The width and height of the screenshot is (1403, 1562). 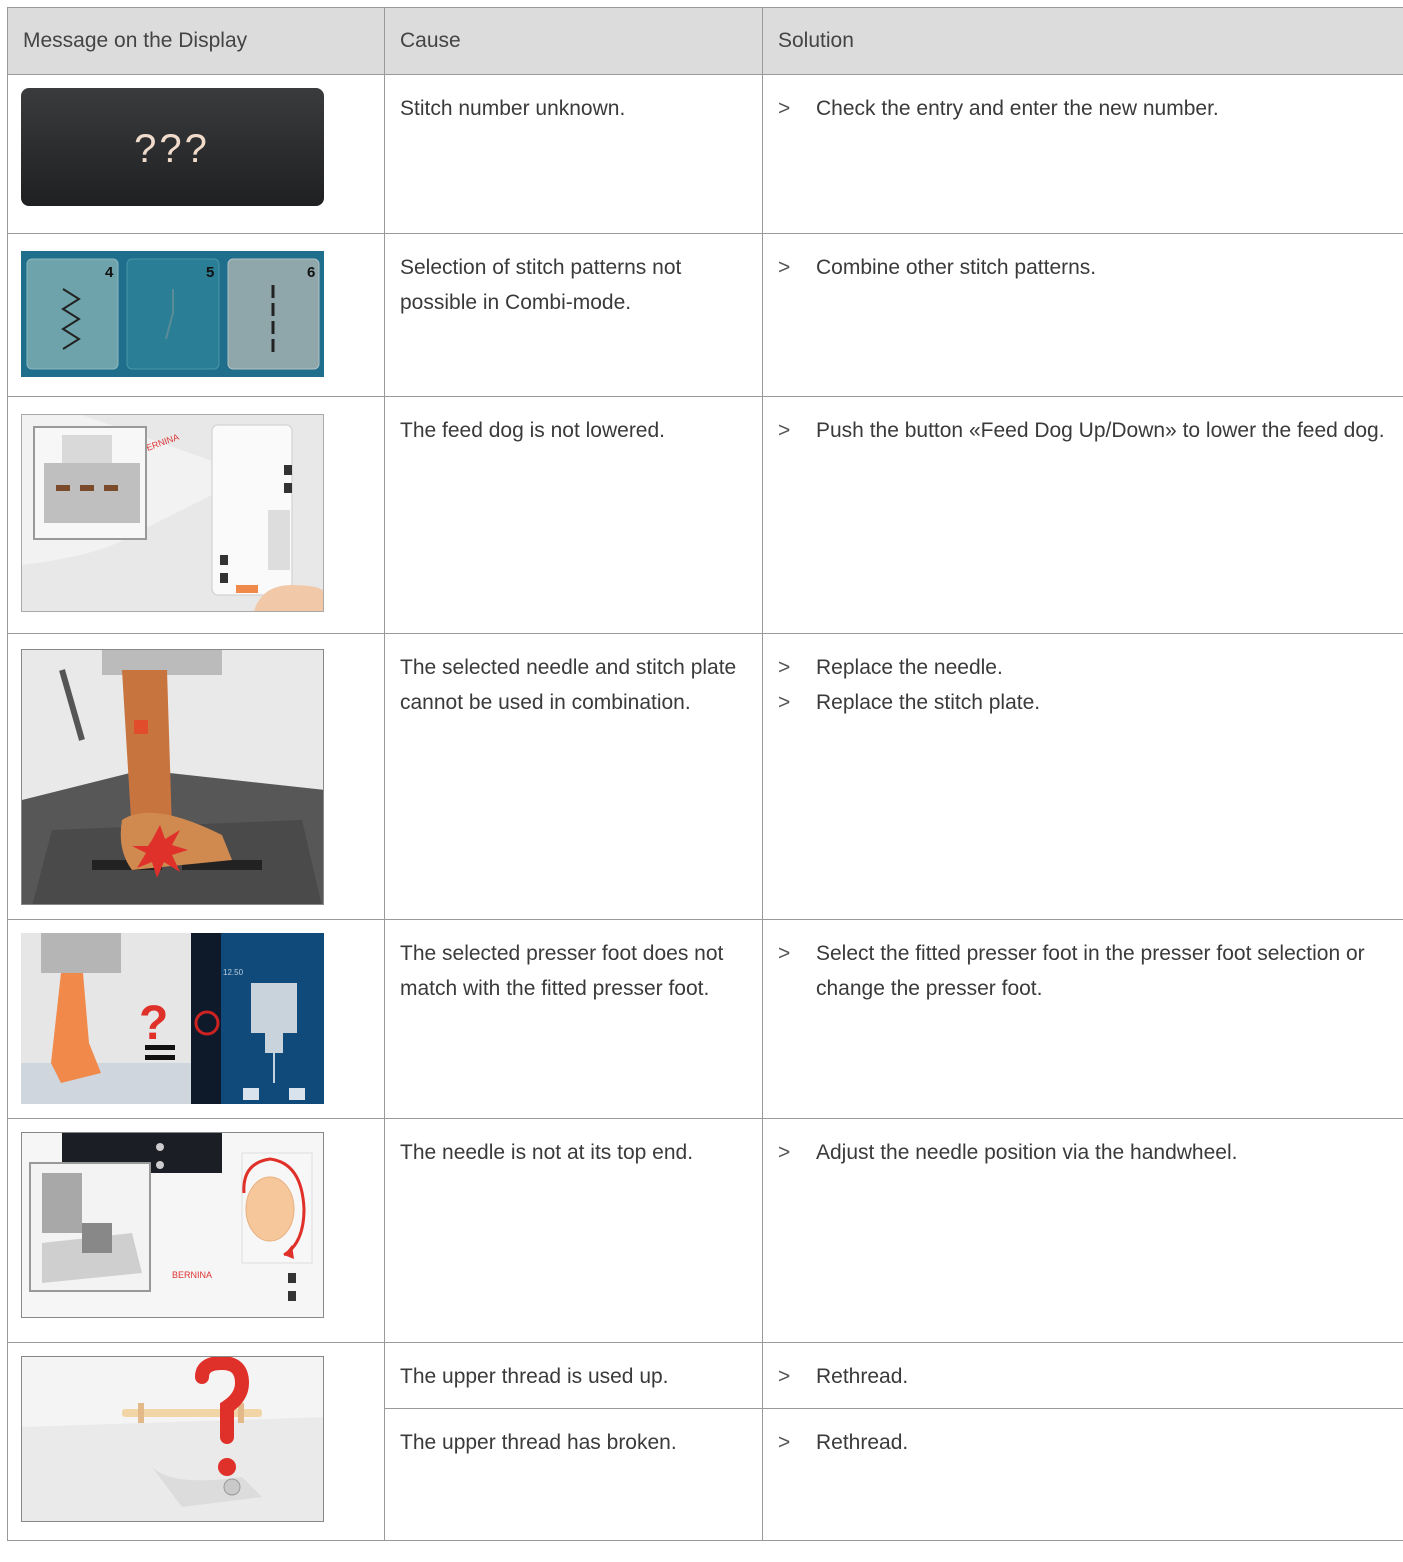 I want to click on header-message: Message on the Display, so click(x=196, y=41).